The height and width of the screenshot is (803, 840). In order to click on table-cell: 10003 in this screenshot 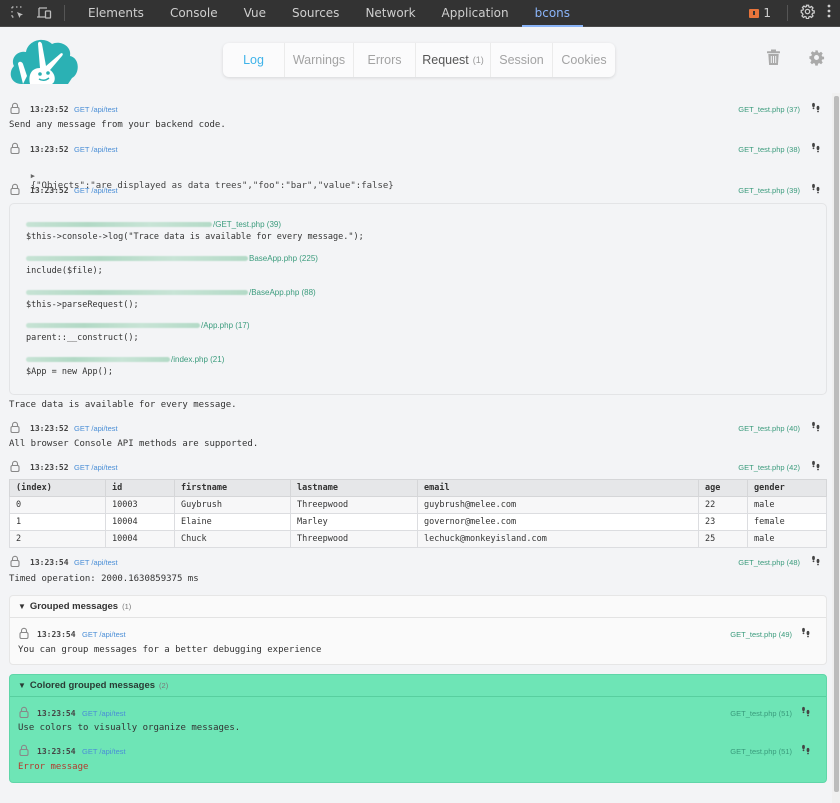, I will do `click(140, 505)`.